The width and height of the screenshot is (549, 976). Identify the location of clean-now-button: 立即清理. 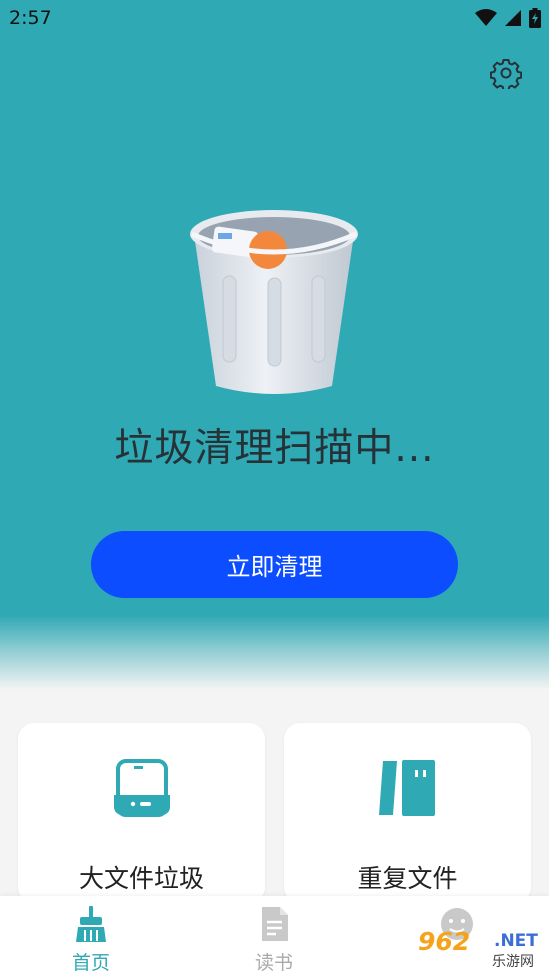
(274, 564).